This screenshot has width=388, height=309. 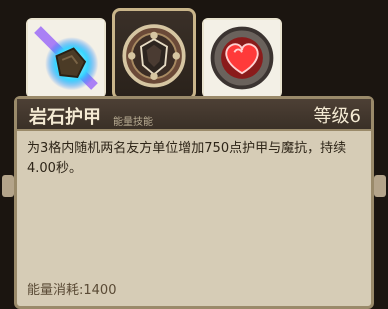 What do you see at coordinates (65, 117) in the screenshot?
I see `skill-name: 岩石护甲` at bounding box center [65, 117].